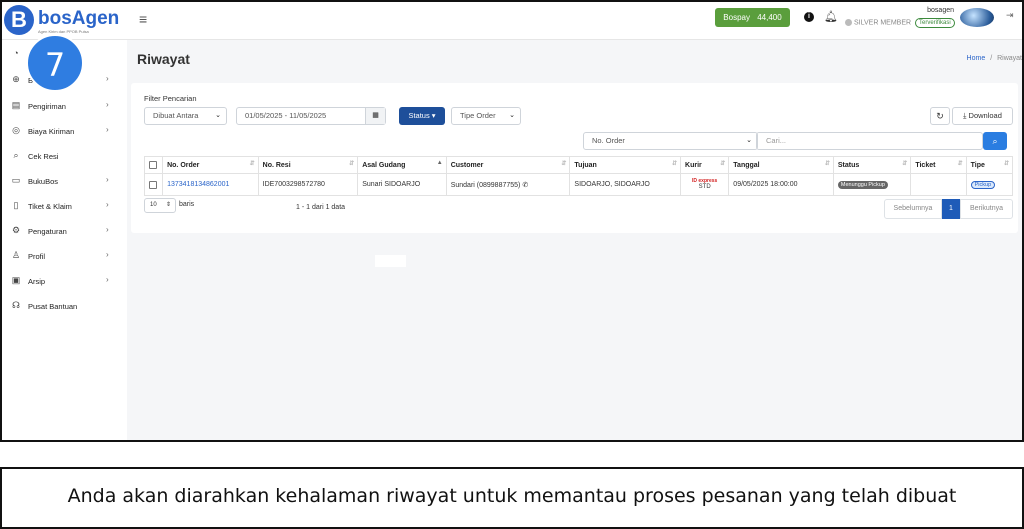 The width and height of the screenshot is (1024, 529). I want to click on type-cell: Pickup, so click(989, 184).